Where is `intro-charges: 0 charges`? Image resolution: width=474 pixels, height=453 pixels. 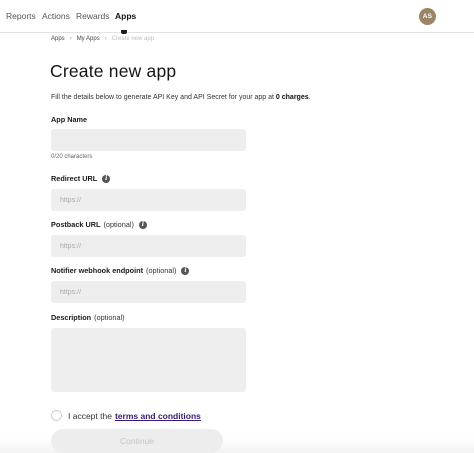 intro-charges: 0 charges is located at coordinates (292, 97).